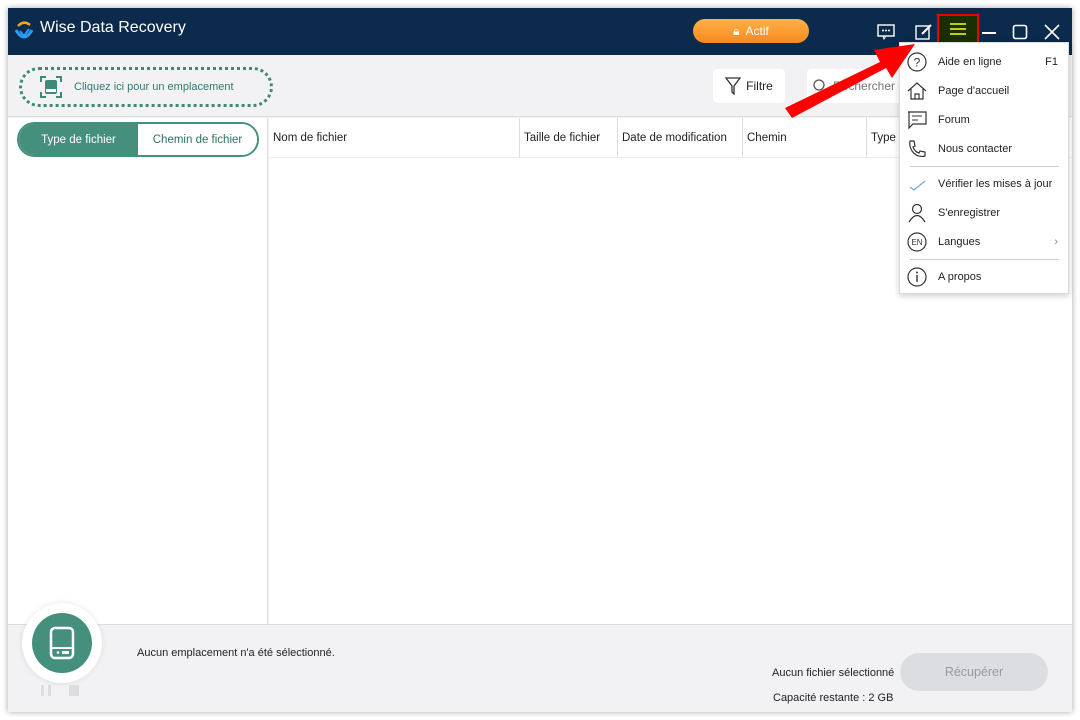 This screenshot has height=720, width=1080. What do you see at coordinates (989, 32) in the screenshot?
I see `minimize-button` at bounding box center [989, 32].